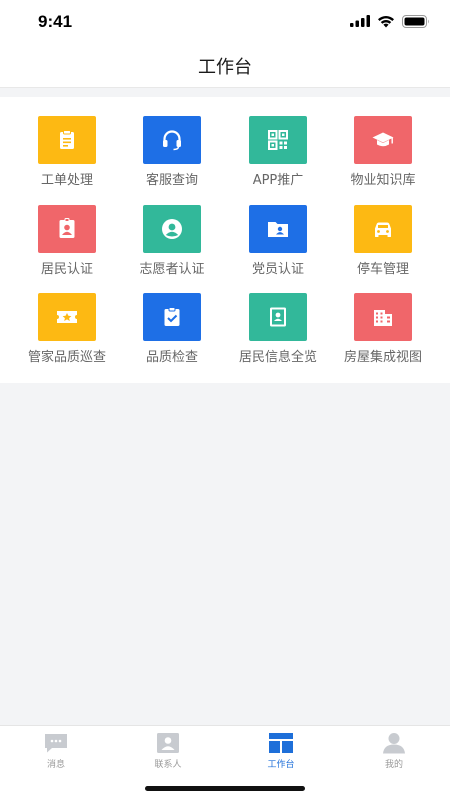 The height and width of the screenshot is (800, 450). I want to click on grid-item-label: 品质检查, so click(171, 357).